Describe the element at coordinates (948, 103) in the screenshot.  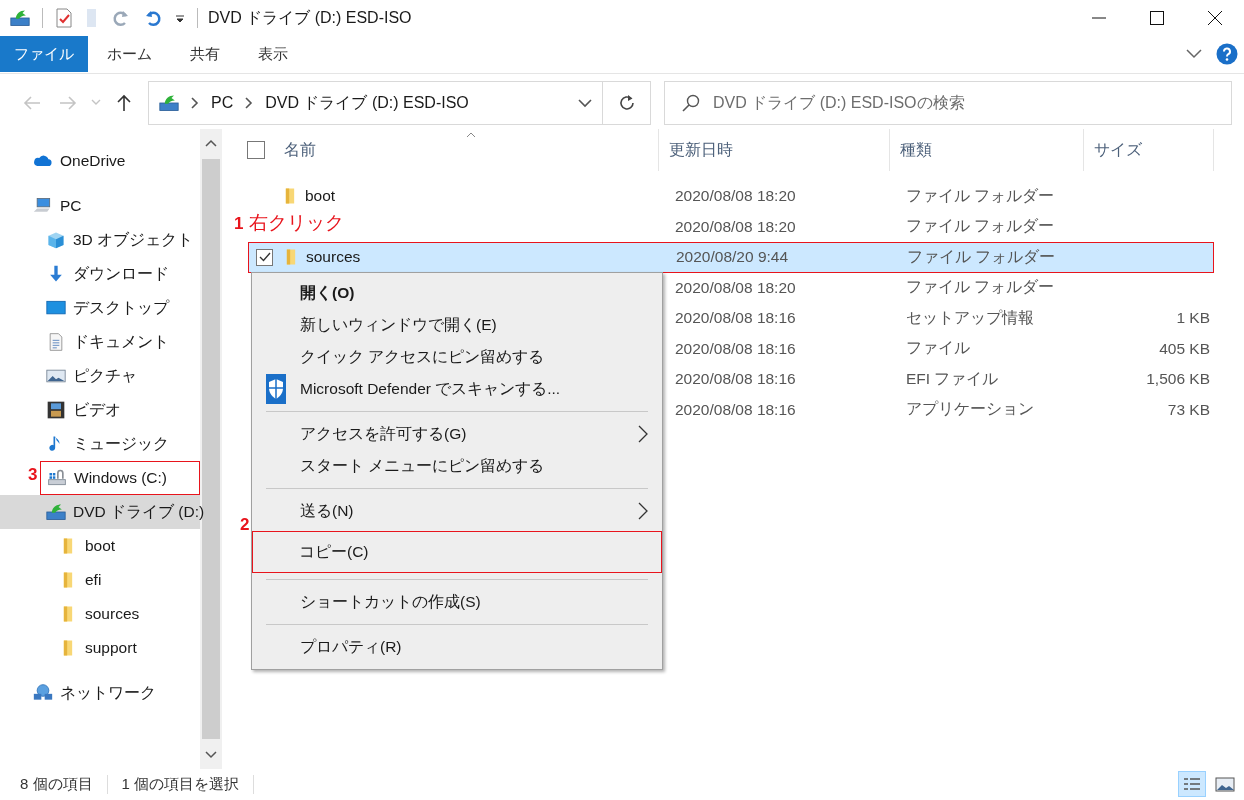
I see `search-field: DVD ドライブ (D:) ESD-ISOの検索` at that location.